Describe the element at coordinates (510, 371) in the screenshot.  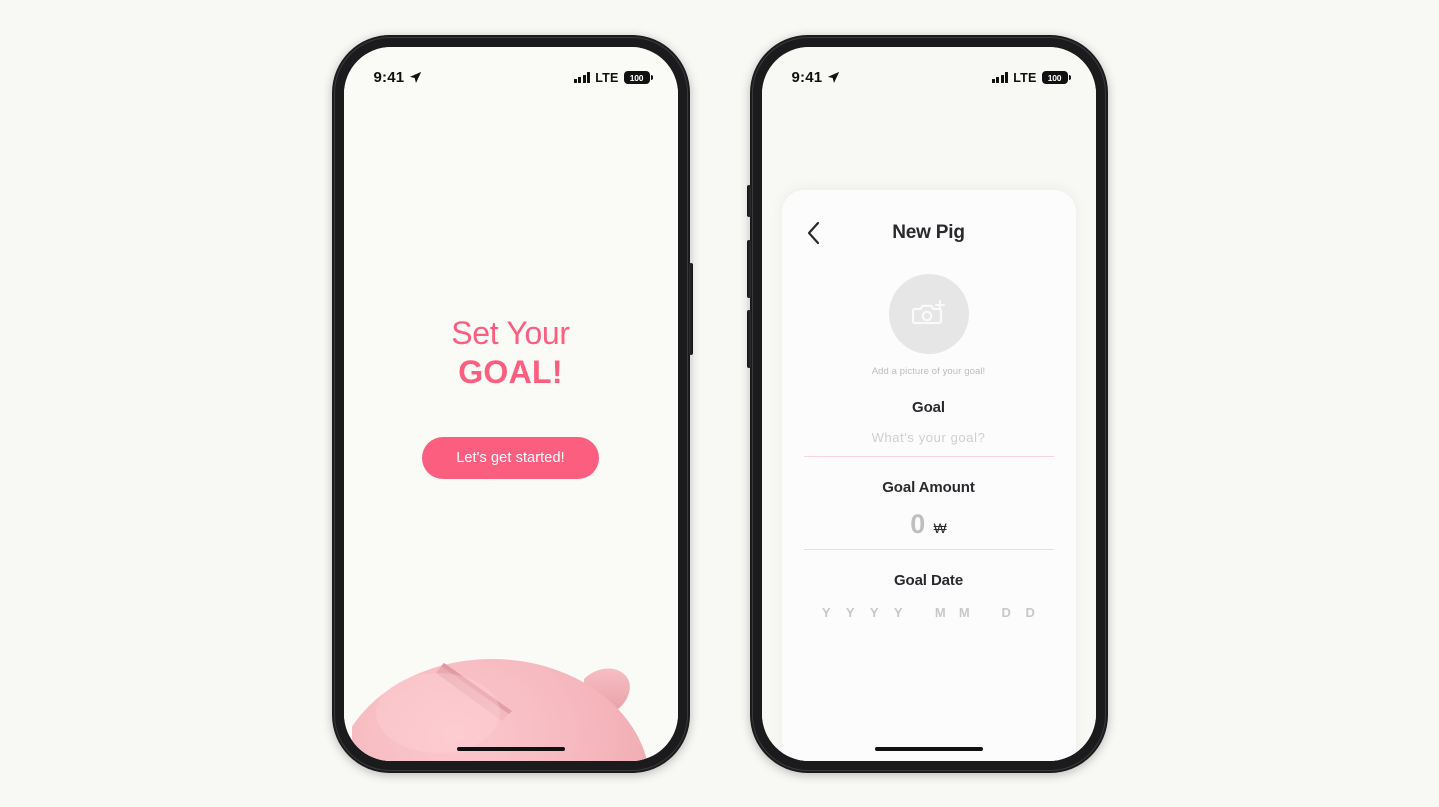
I see `headline-line-two: GOAL!` at that location.